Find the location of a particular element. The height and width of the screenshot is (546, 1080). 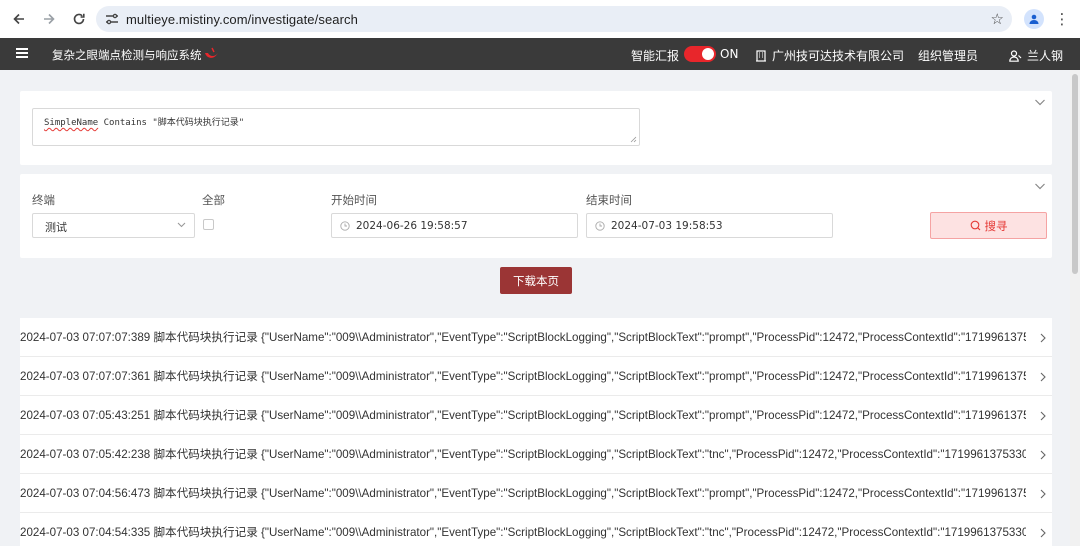

building-icon is located at coordinates (761, 55).